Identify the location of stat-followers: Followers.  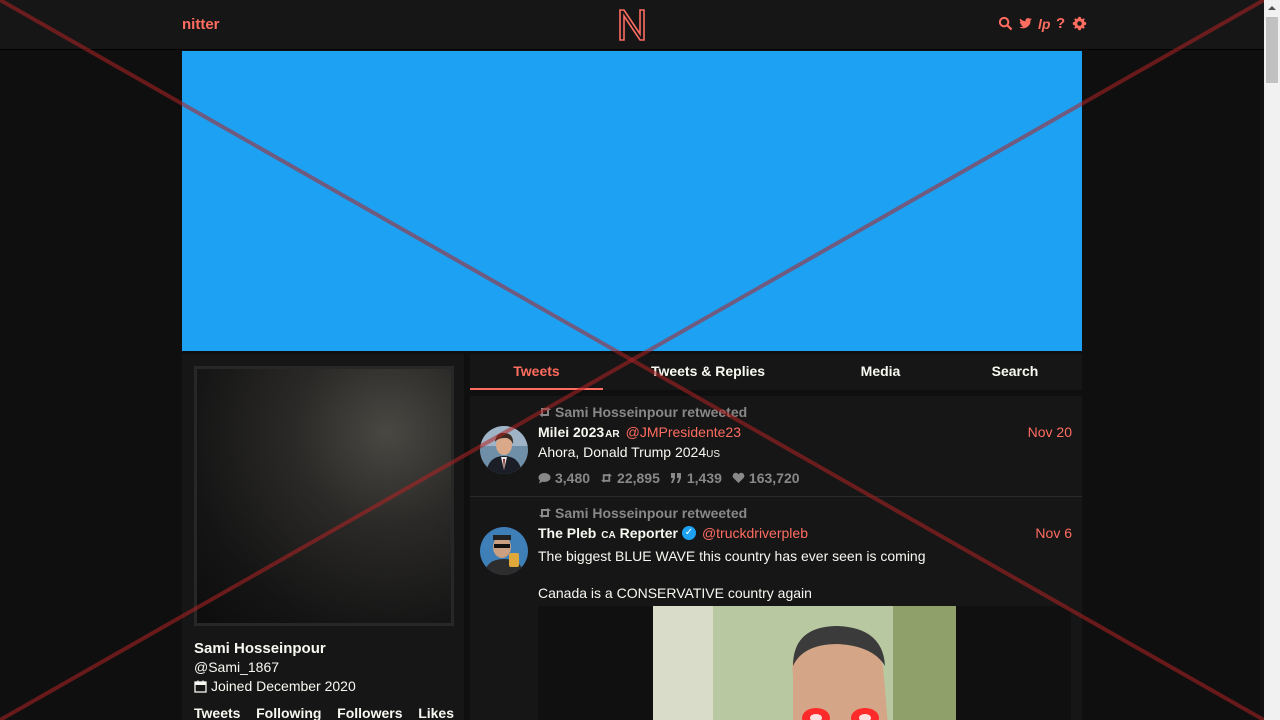
(369, 712).